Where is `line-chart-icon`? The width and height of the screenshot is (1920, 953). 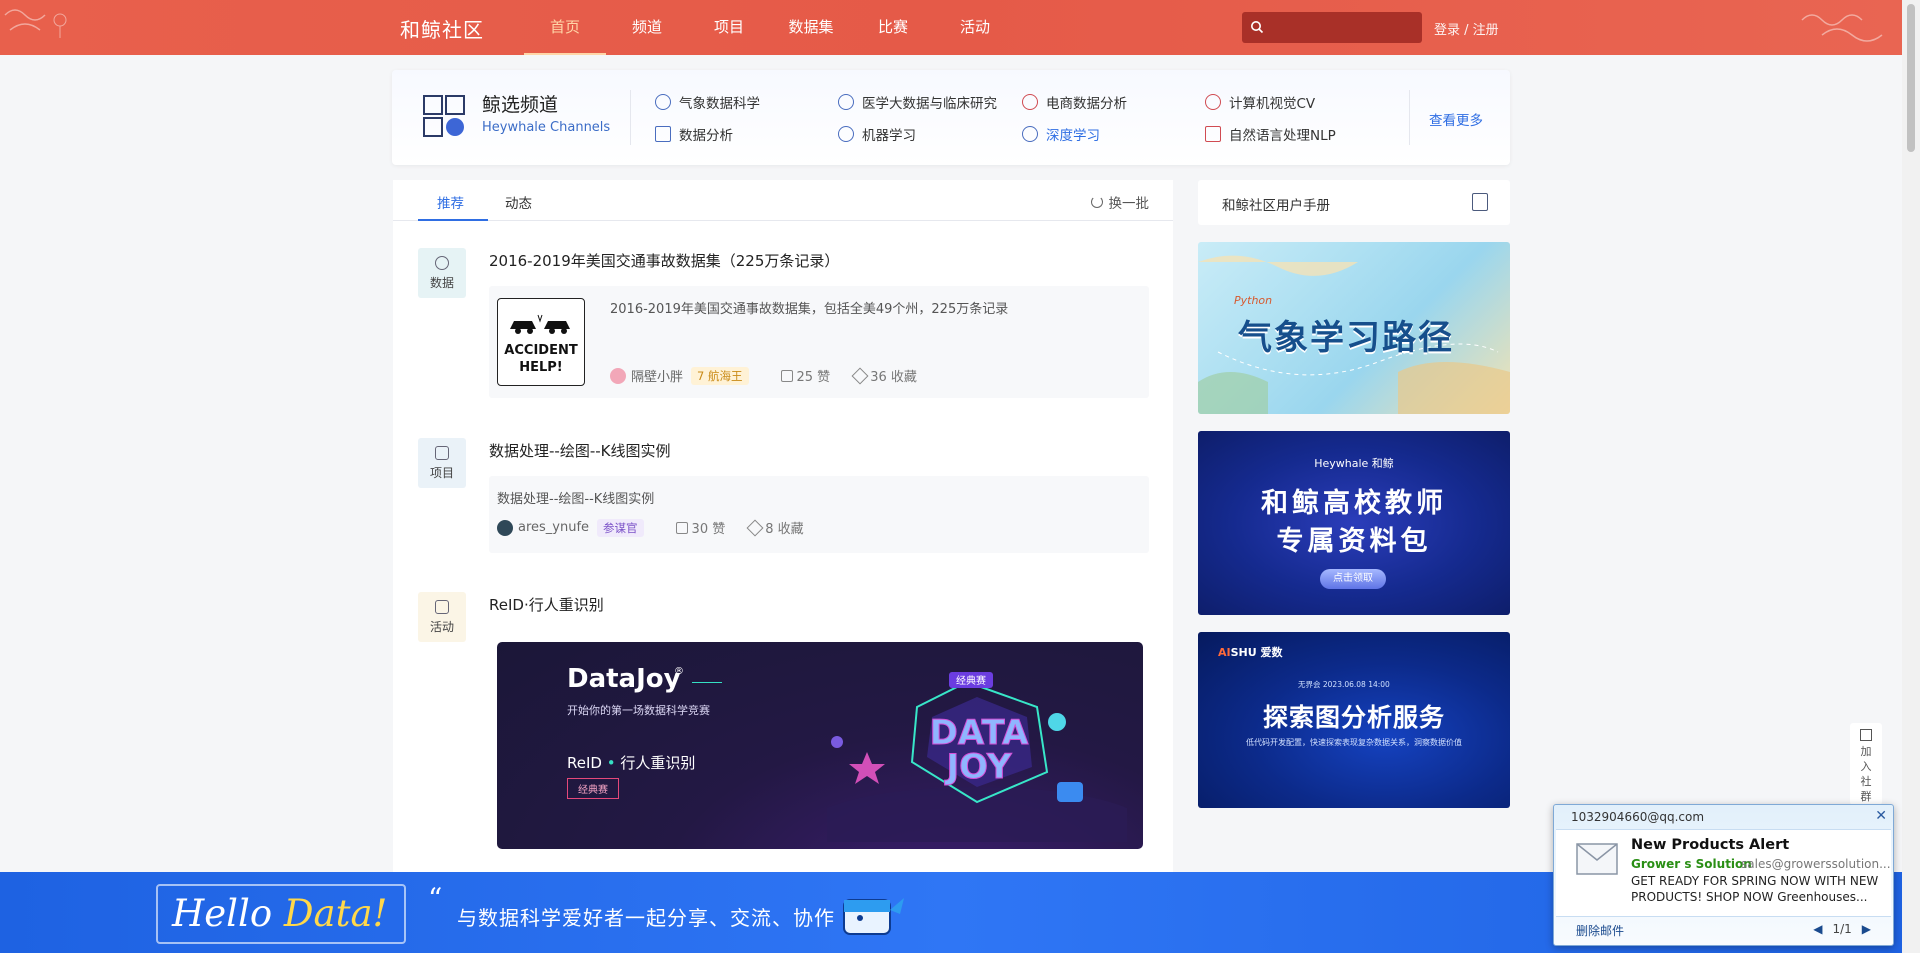
line-chart-icon is located at coordinates (663, 134).